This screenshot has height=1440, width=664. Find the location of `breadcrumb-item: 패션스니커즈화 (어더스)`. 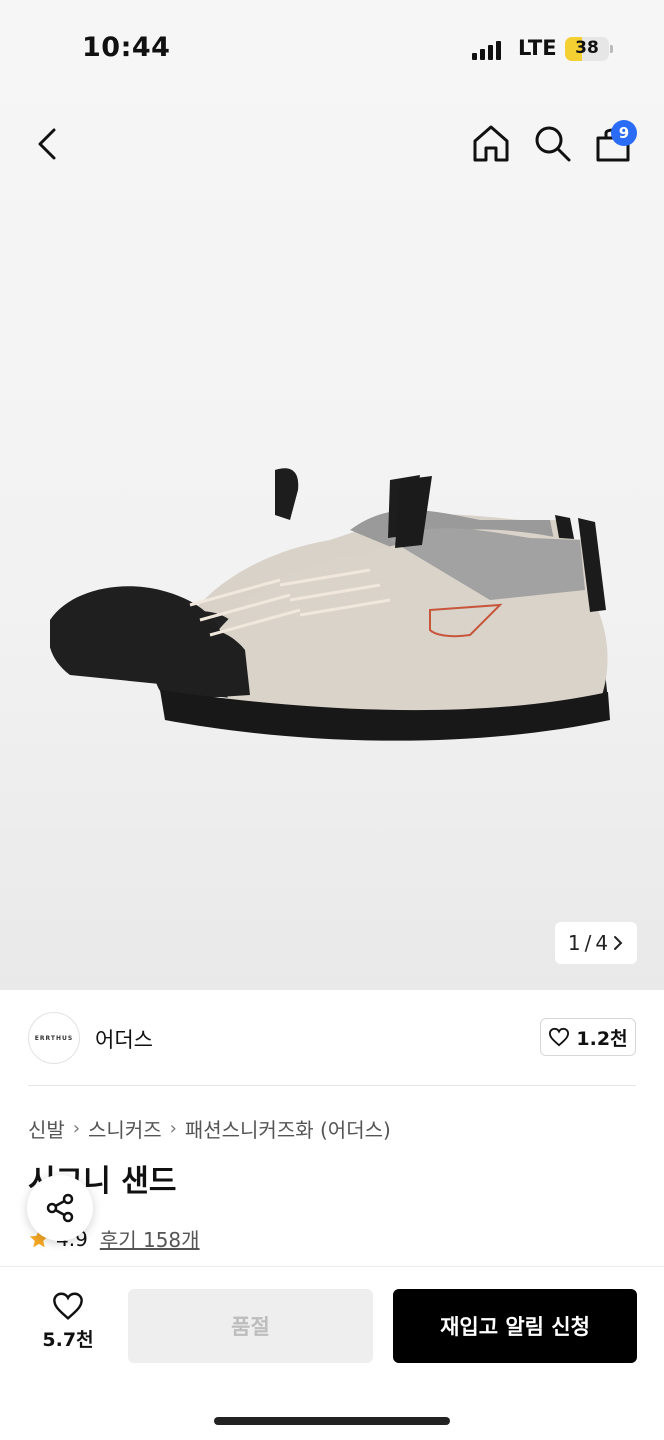

breadcrumb-item: 패션스니커즈화 (어더스) is located at coordinates (288, 1128).